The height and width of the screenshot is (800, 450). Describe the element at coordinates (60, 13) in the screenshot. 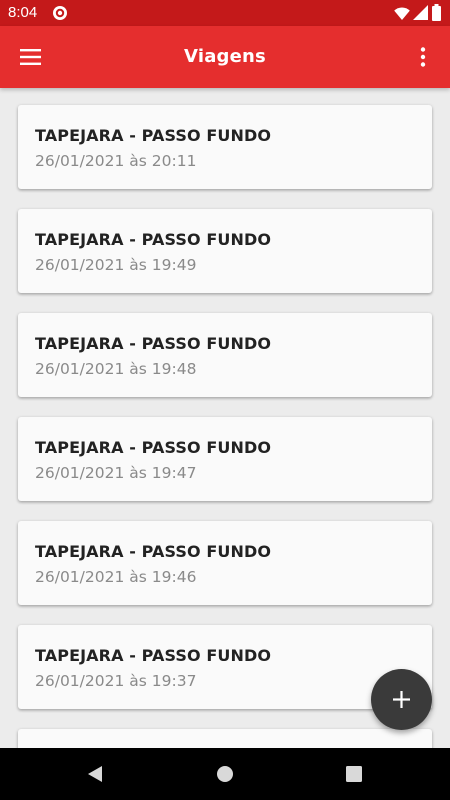

I see `app-notification-icon` at that location.